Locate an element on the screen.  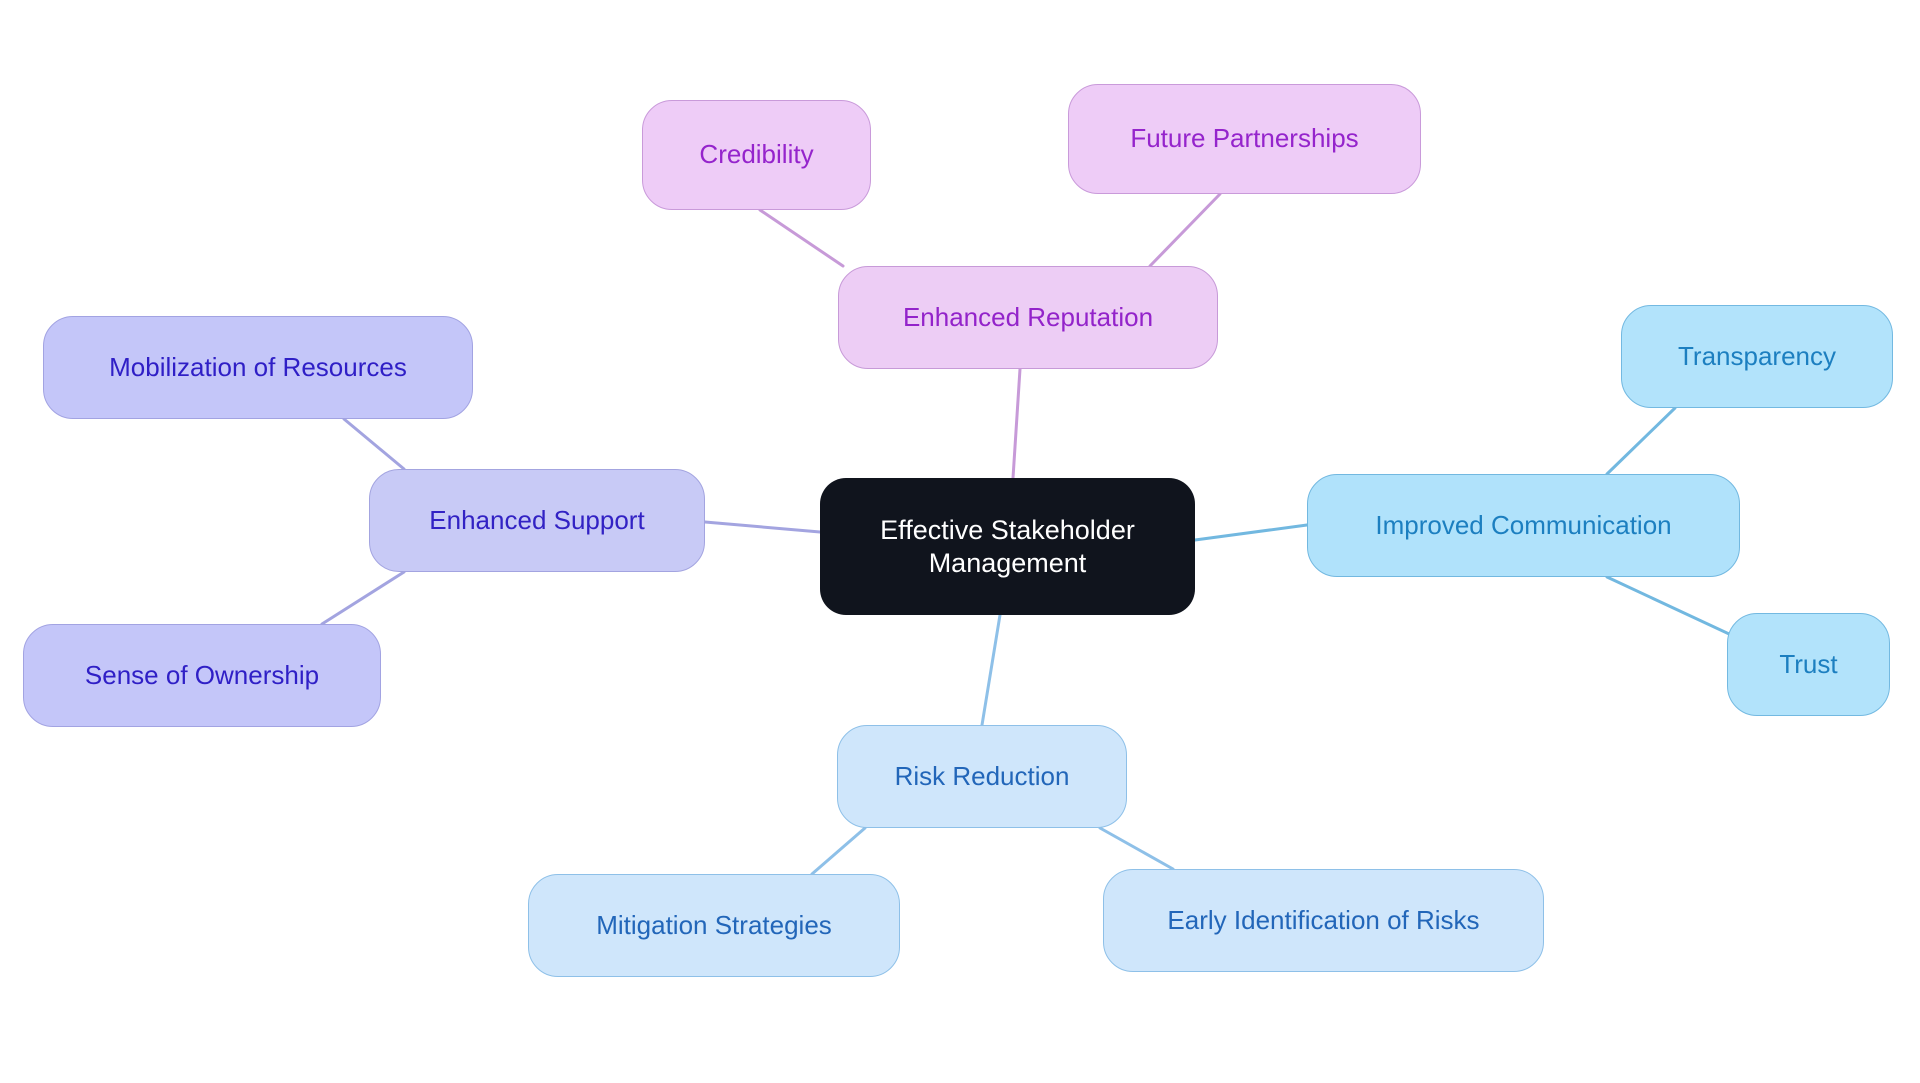
mindmap-branch-enhanced-support: Enhanced Support is located at coordinates (537, 520).